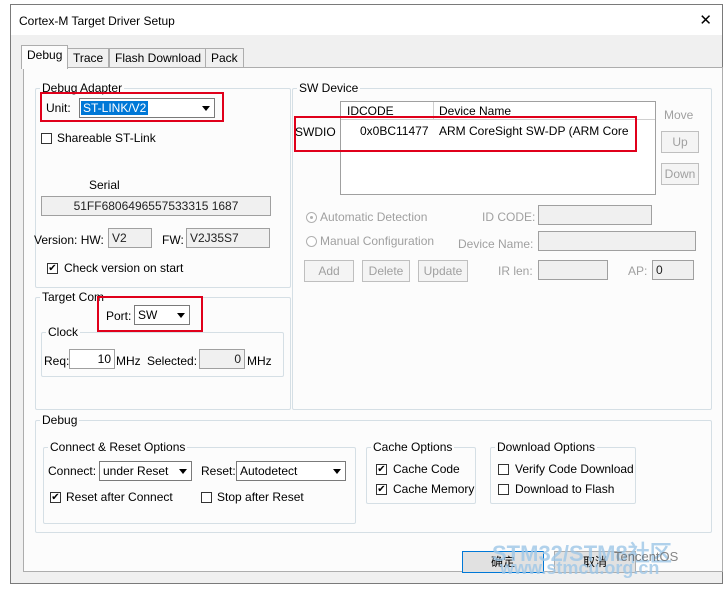 The height and width of the screenshot is (590, 725). Describe the element at coordinates (680, 174) in the screenshot. I see `down-button: Down` at that location.